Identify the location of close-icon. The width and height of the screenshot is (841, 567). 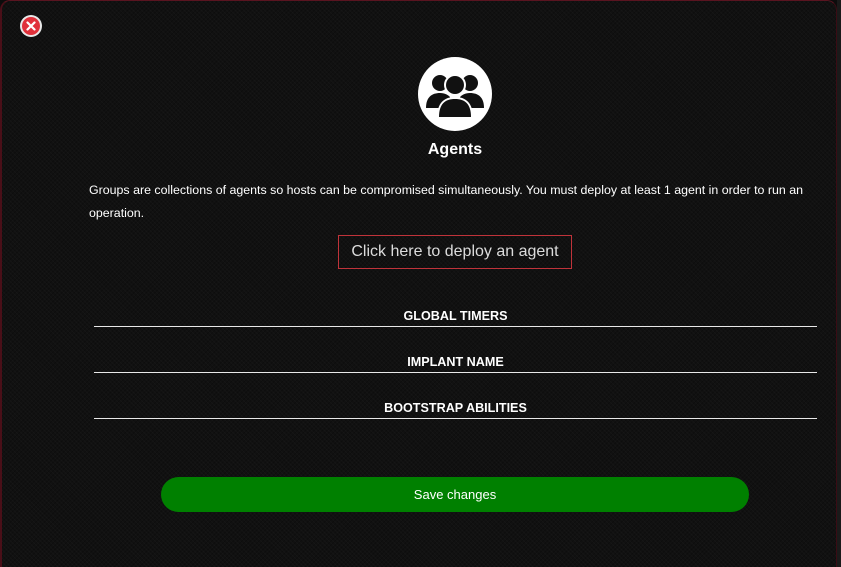
(31, 26).